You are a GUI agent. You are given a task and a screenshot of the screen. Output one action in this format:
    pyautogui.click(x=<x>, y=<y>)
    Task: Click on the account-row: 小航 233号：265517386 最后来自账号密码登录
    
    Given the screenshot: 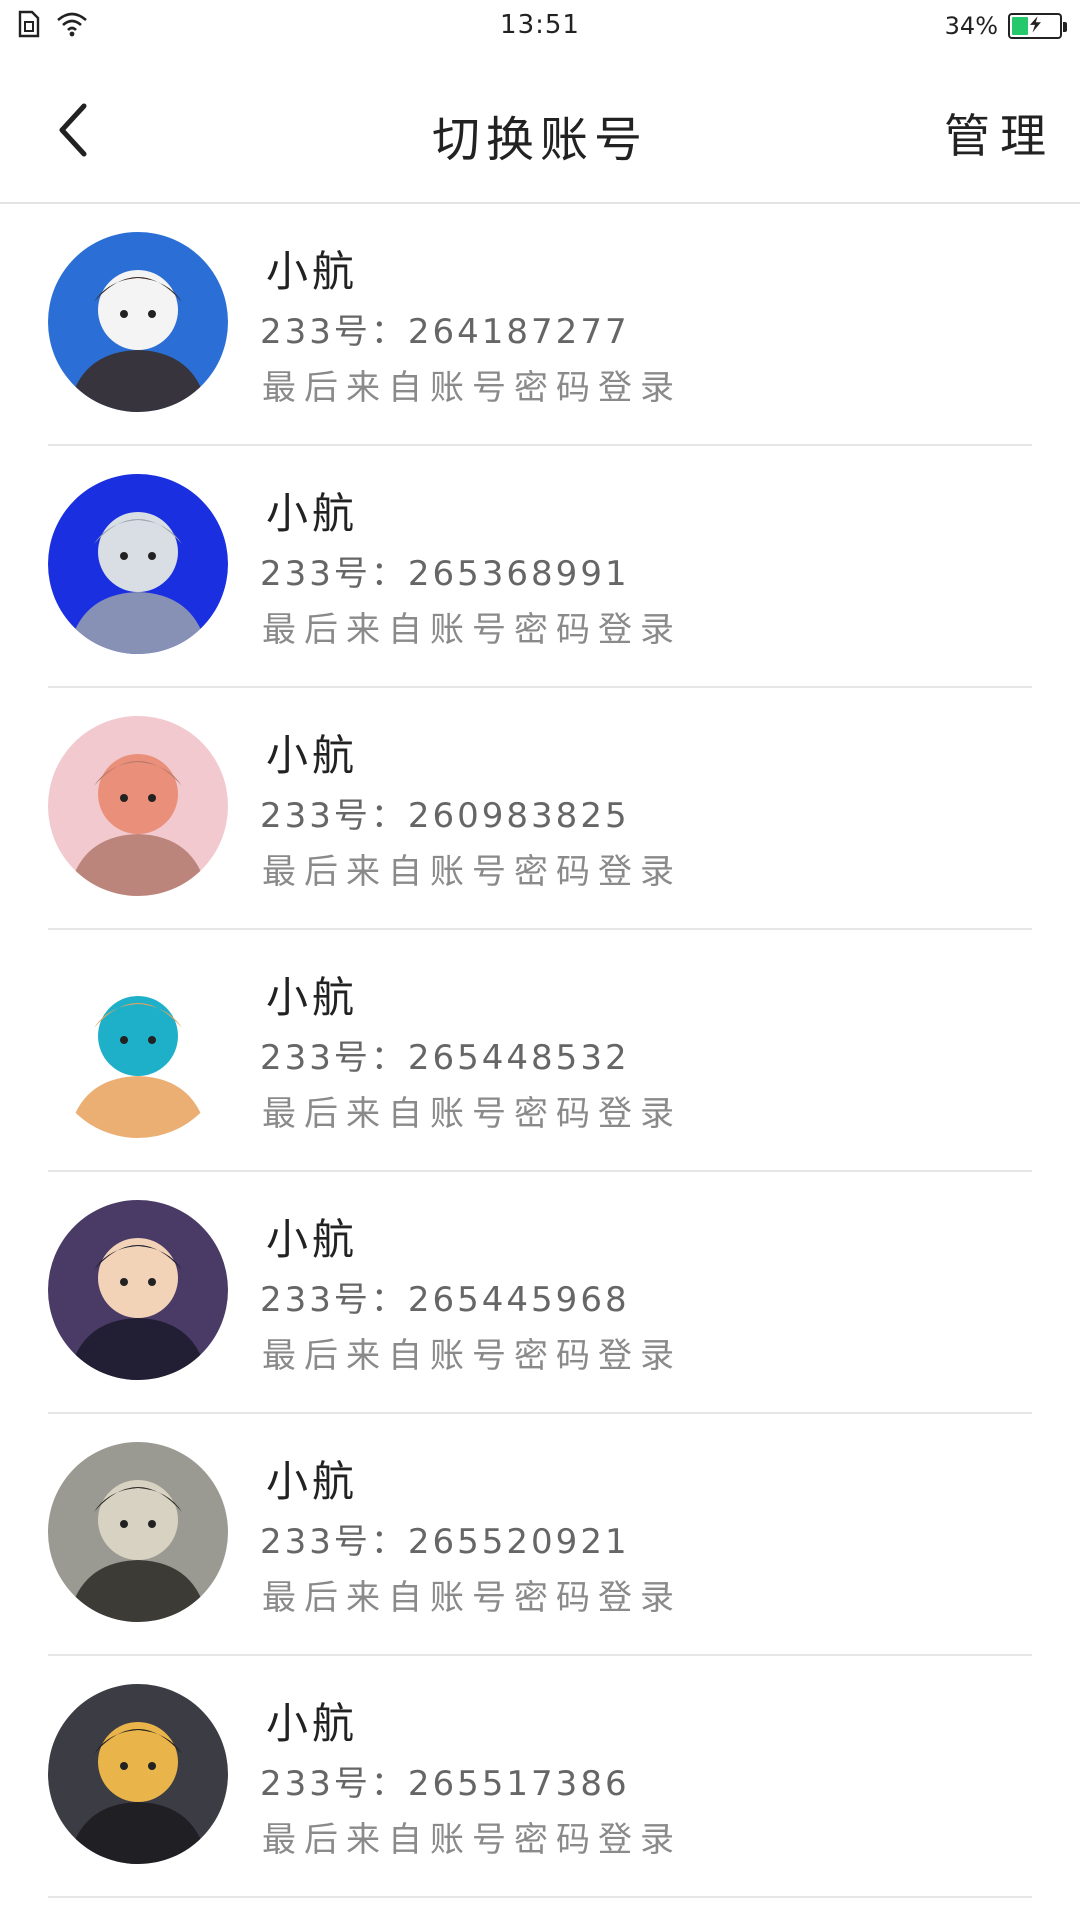 What is the action you would take?
    pyautogui.click(x=540, y=1777)
    